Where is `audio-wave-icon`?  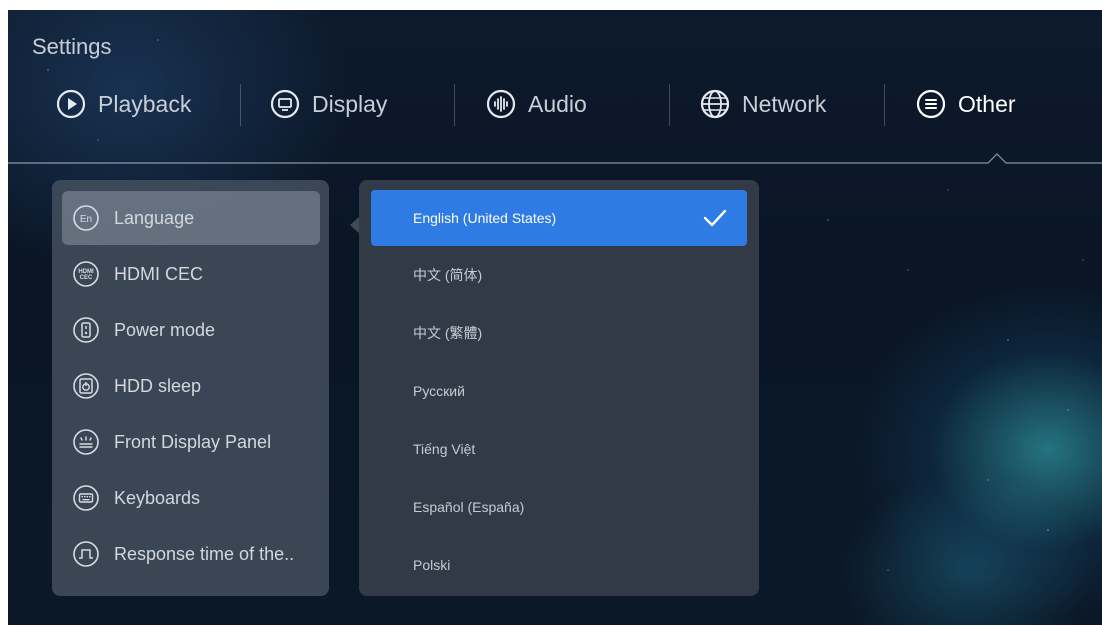
audio-wave-icon is located at coordinates (501, 104).